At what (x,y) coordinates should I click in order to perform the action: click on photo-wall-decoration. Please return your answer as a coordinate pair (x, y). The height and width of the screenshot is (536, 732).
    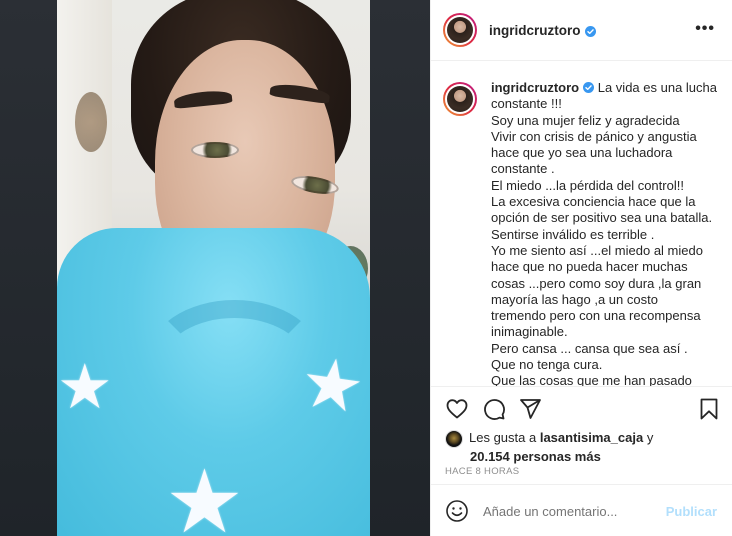
    Looking at the image, I should click on (91, 122).